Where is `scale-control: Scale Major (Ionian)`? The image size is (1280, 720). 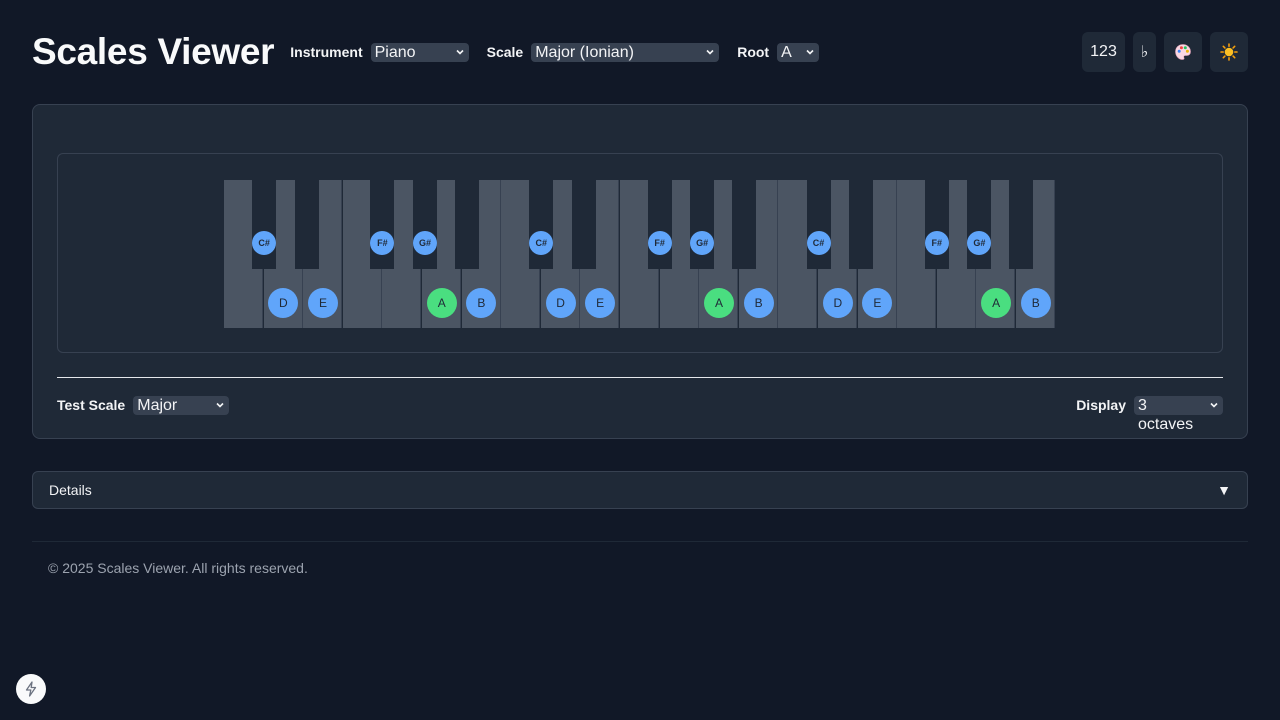 scale-control: Scale Major (Ionian) is located at coordinates (603, 52).